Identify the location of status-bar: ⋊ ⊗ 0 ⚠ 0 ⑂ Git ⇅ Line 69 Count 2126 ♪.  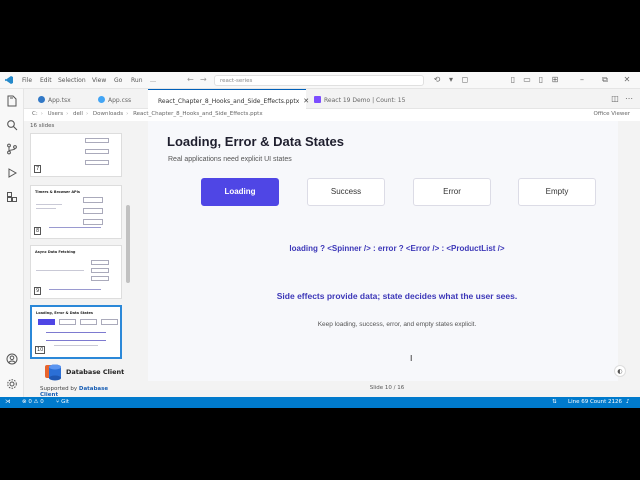
(320, 402).